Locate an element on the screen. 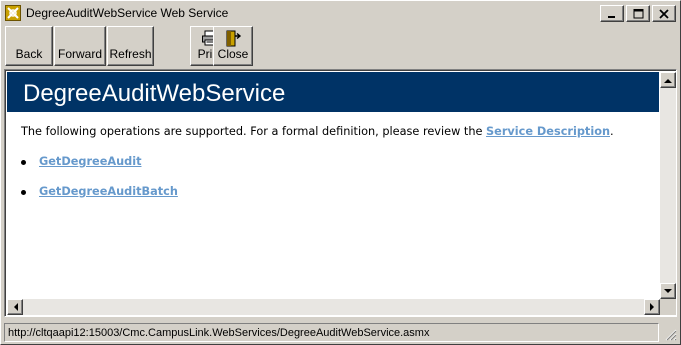  scroll-right-button is located at coordinates (652, 307).